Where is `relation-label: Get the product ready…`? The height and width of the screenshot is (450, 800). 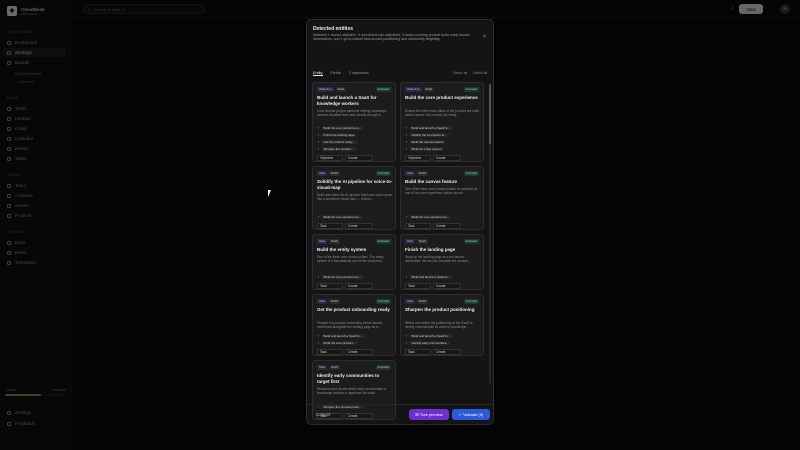
relation-label: Get the product ready… is located at coordinates (339, 142).